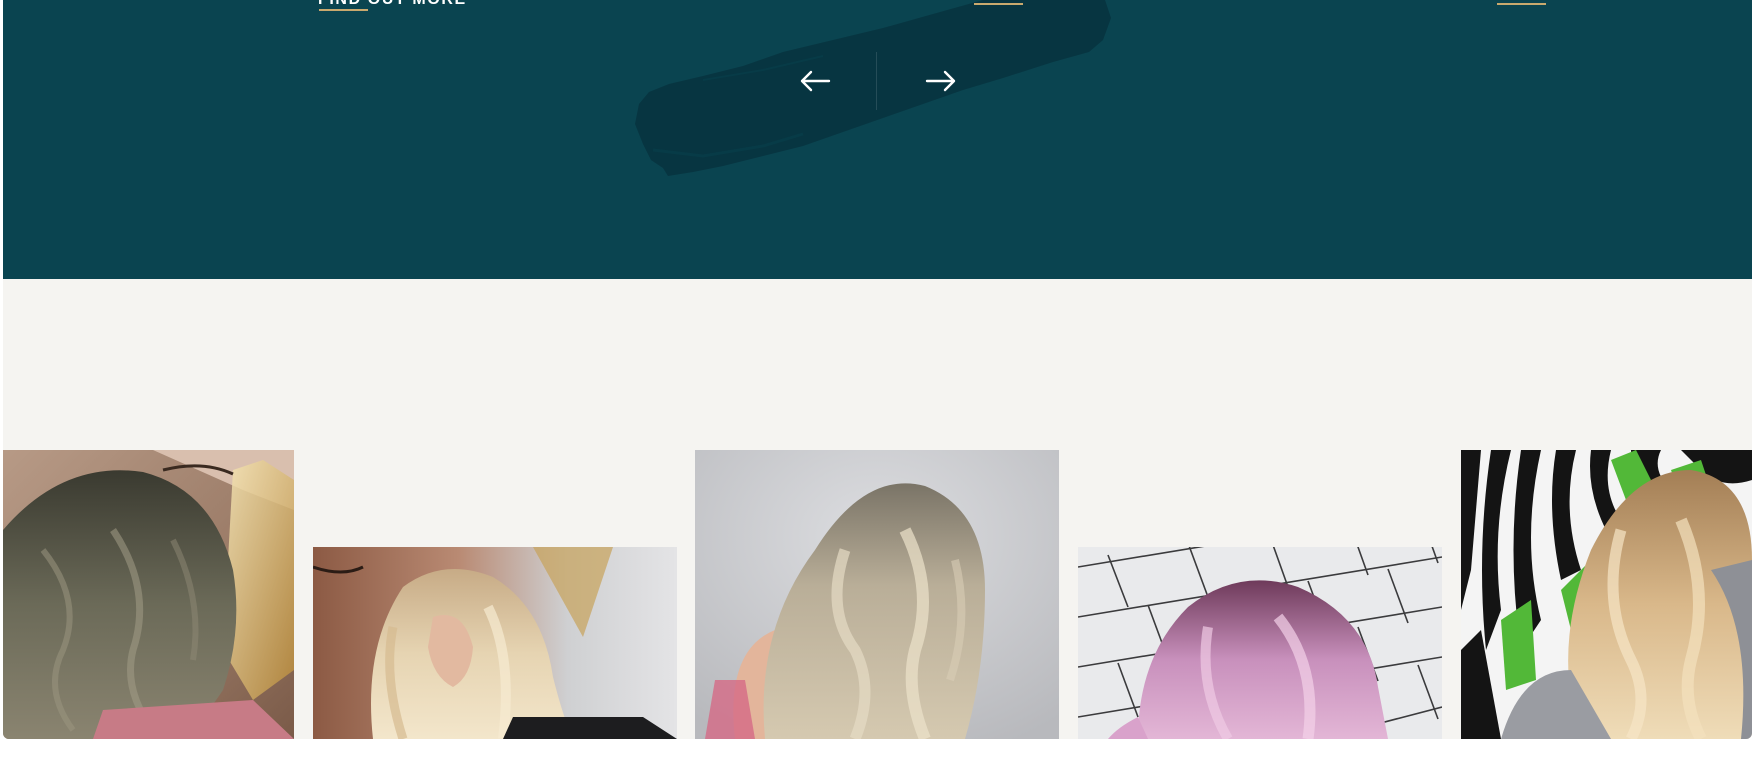 The image size is (1755, 771). What do you see at coordinates (392, 4) in the screenshot?
I see `find-out-more-link: FIND OUT MORE` at bounding box center [392, 4].